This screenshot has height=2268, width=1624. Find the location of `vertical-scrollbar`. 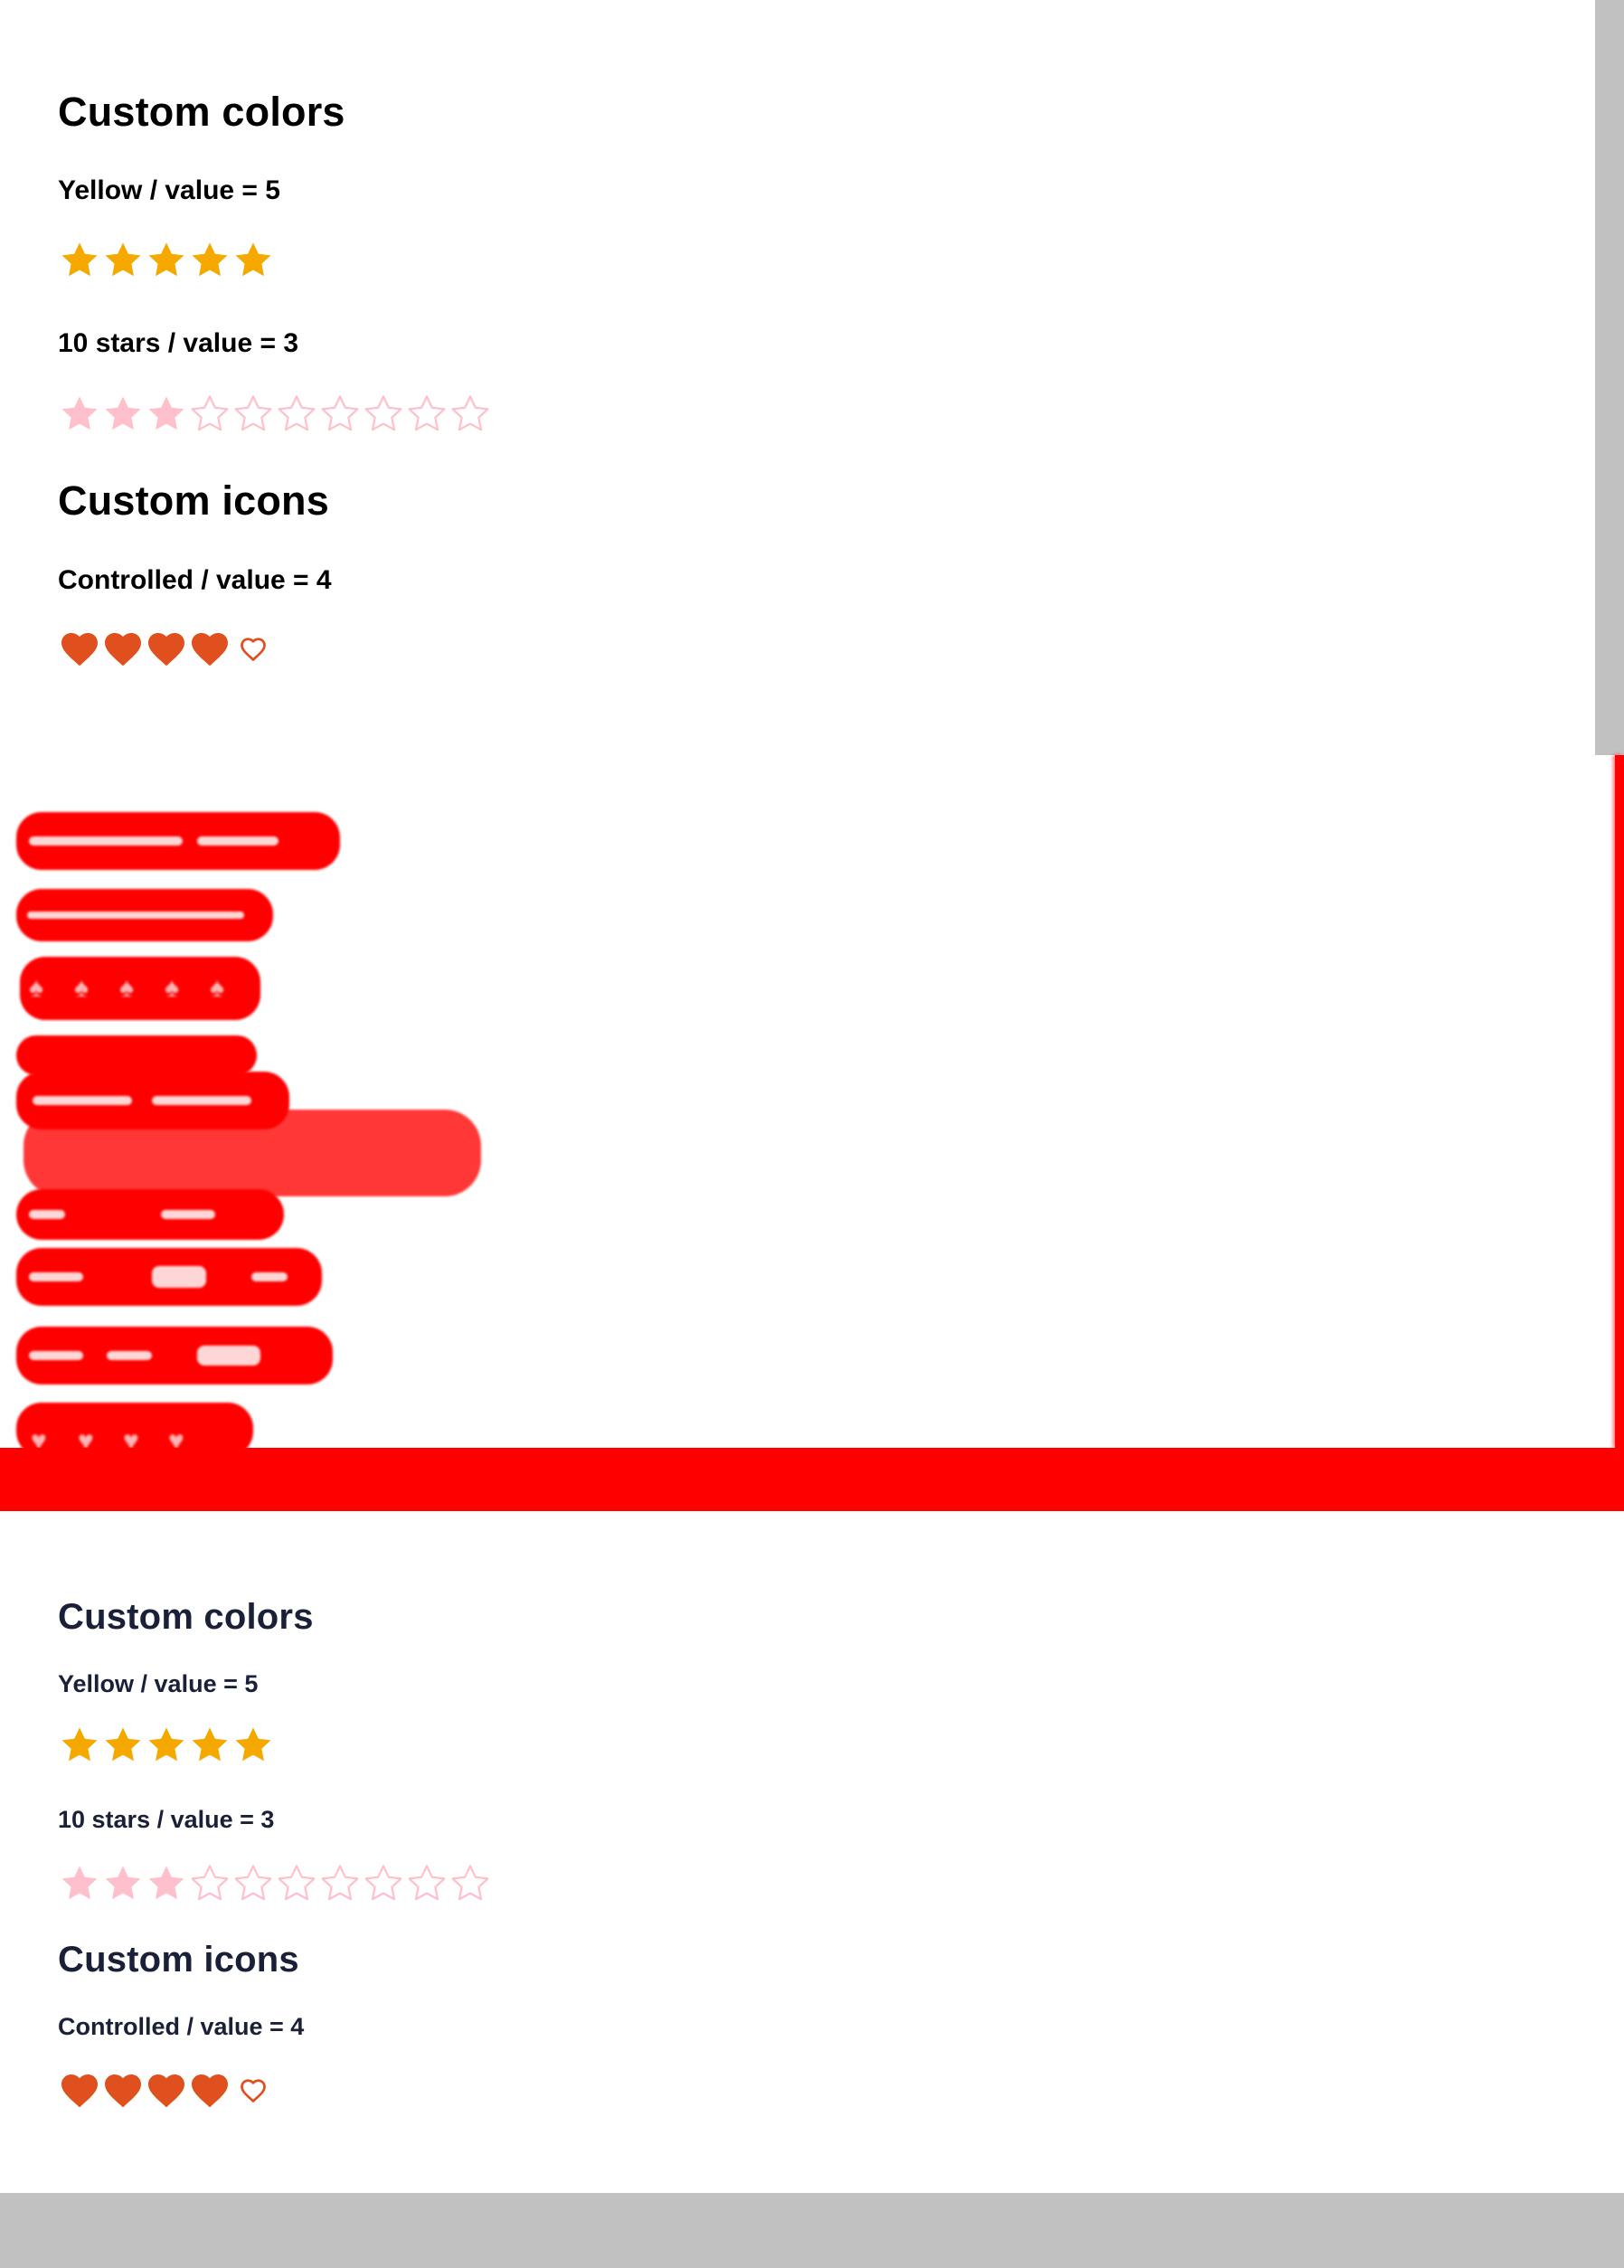

vertical-scrollbar is located at coordinates (1610, 377).